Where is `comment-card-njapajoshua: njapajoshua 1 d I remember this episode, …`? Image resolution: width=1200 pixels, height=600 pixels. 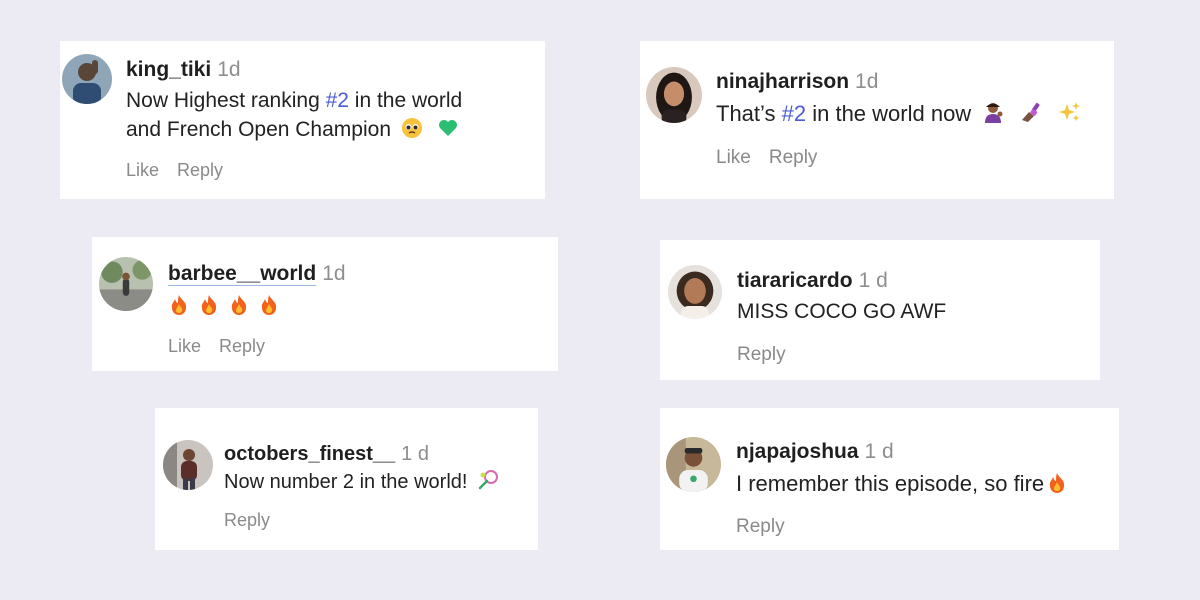
comment-card-njapajoshua: njapajoshua 1 d I remember this episode, … is located at coordinates (889, 479).